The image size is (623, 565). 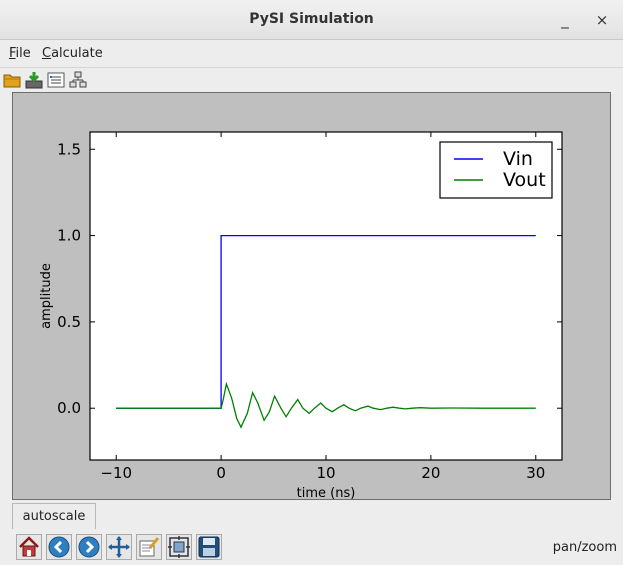 What do you see at coordinates (325, 473) in the screenshot?
I see `x-tick-label: 10` at bounding box center [325, 473].